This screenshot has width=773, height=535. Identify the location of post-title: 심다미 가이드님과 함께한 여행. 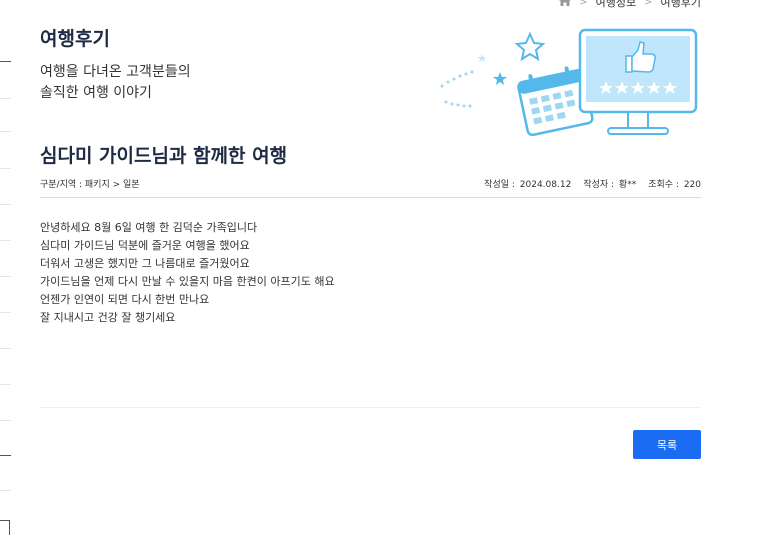
(164, 156).